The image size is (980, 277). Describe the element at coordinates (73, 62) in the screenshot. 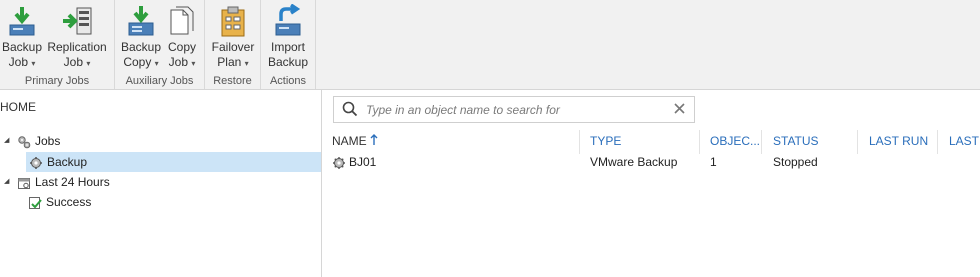

I see `replication-job-label-2: Job` at that location.